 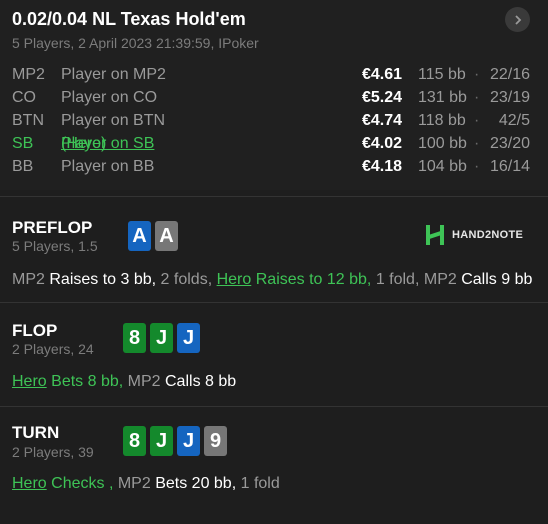 I want to click on player-row-btn: BTN Player on BTN €4.74 118 bb · 42/5, so click(x=274, y=123).